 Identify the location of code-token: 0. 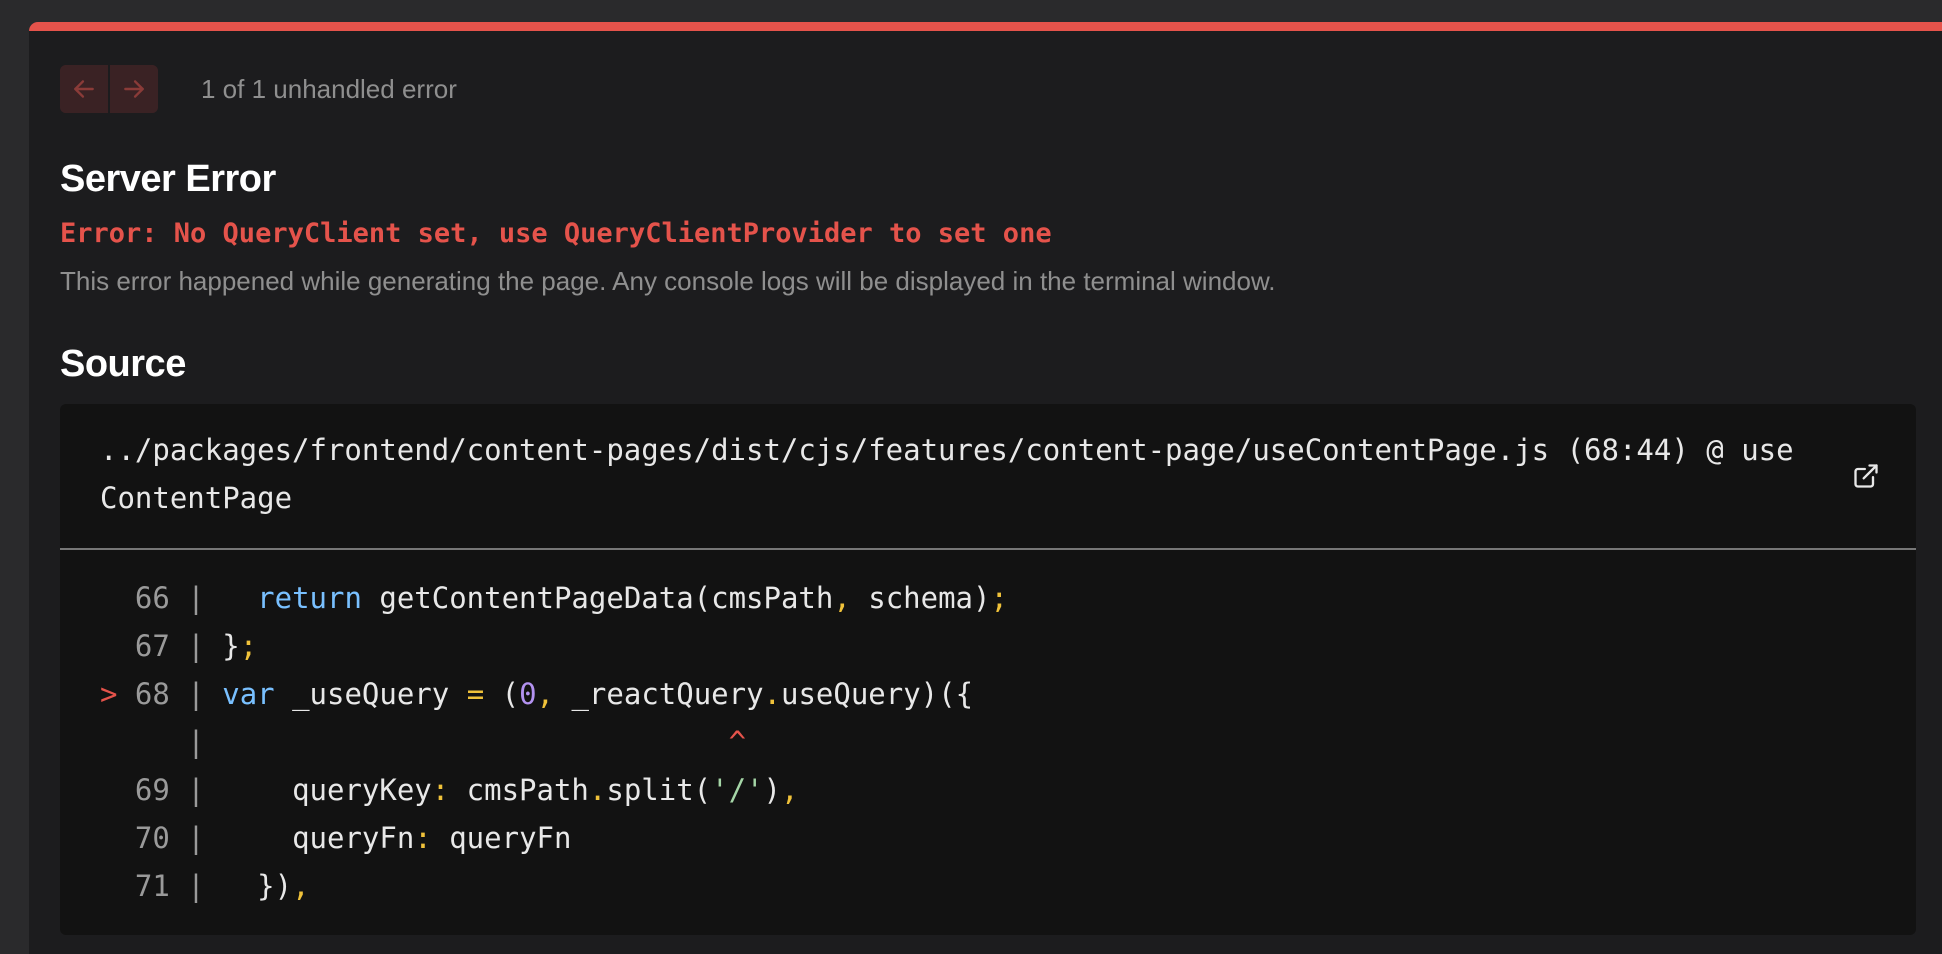
(528, 694).